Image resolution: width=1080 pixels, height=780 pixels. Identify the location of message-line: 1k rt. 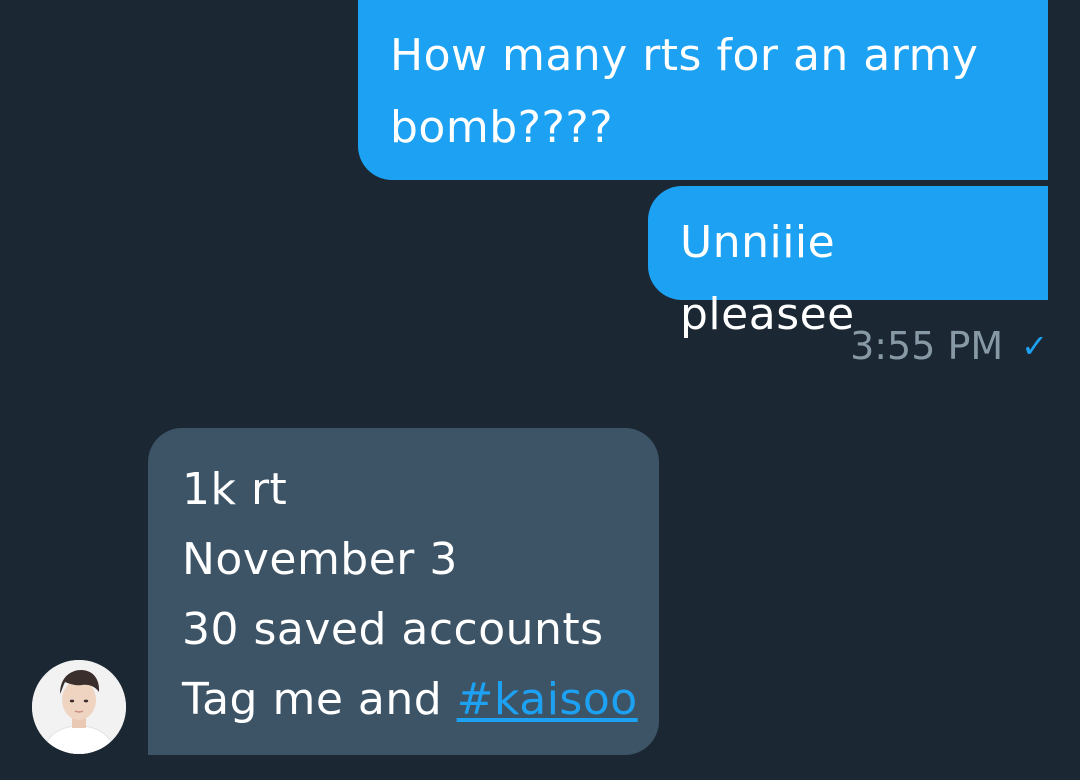
(235, 489).